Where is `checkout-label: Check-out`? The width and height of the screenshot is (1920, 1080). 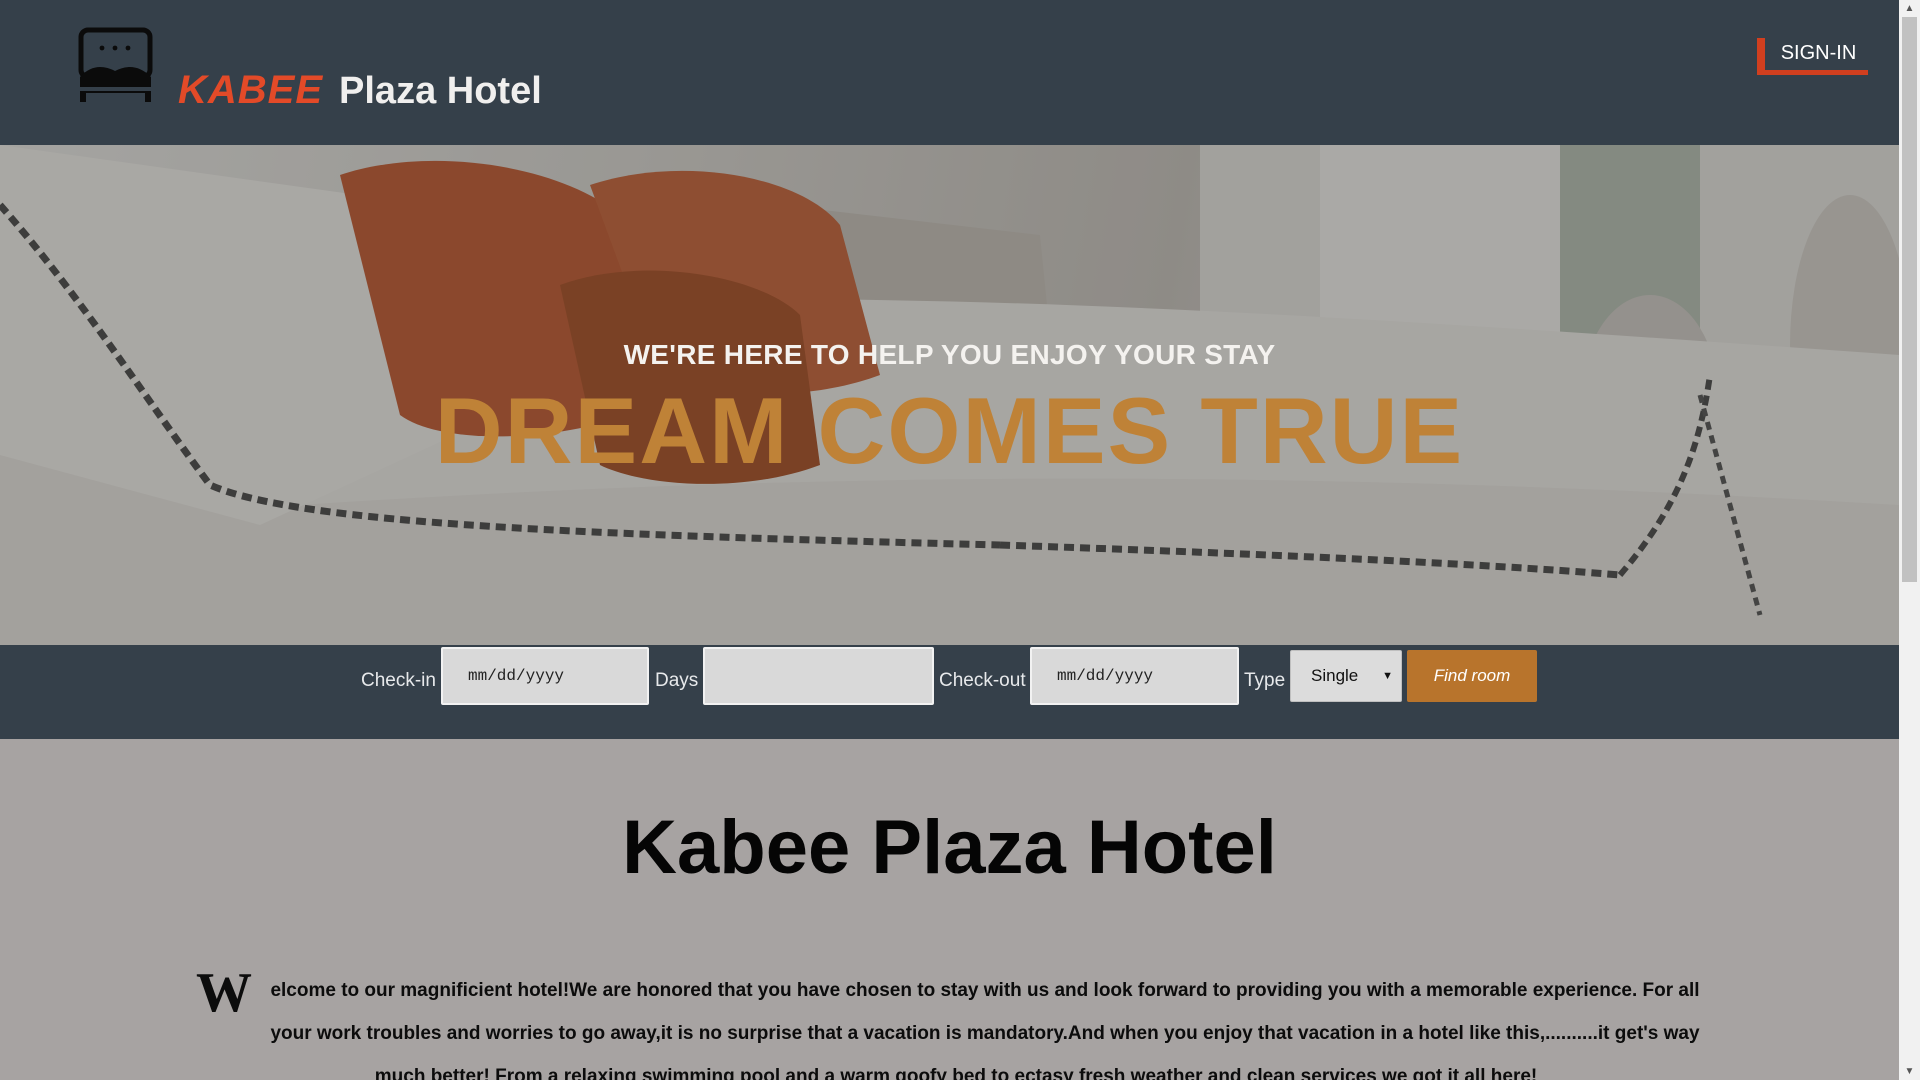
checkout-label: Check-out is located at coordinates (982, 680).